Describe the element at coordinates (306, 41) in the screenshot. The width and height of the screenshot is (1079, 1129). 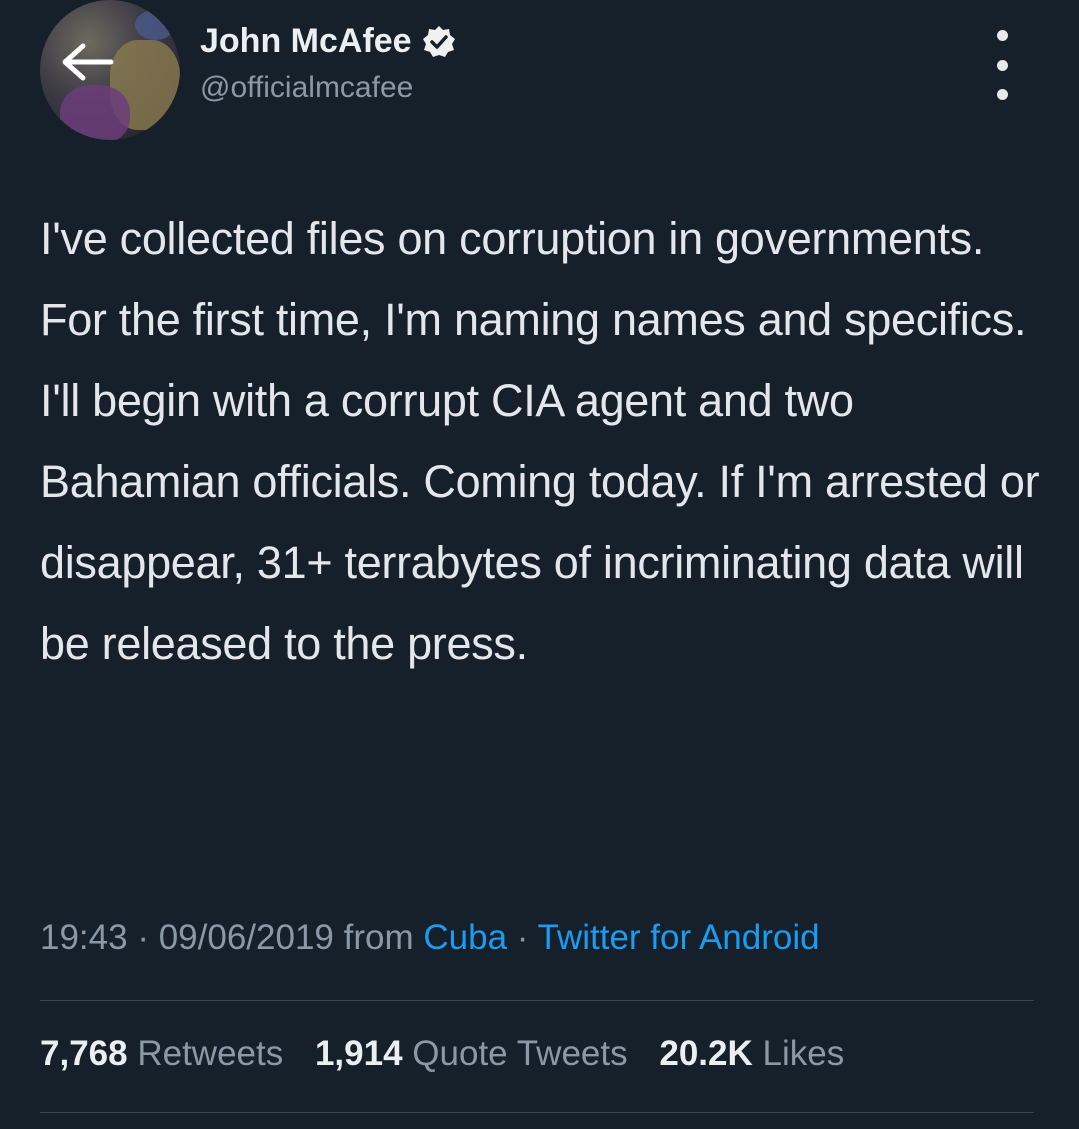
I see `display-name: John McAfee` at that location.